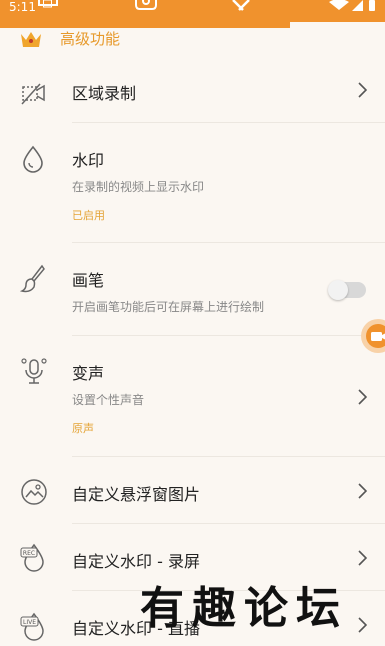 The image size is (385, 646). What do you see at coordinates (338, 290) in the screenshot?
I see `toggle-knob` at bounding box center [338, 290].